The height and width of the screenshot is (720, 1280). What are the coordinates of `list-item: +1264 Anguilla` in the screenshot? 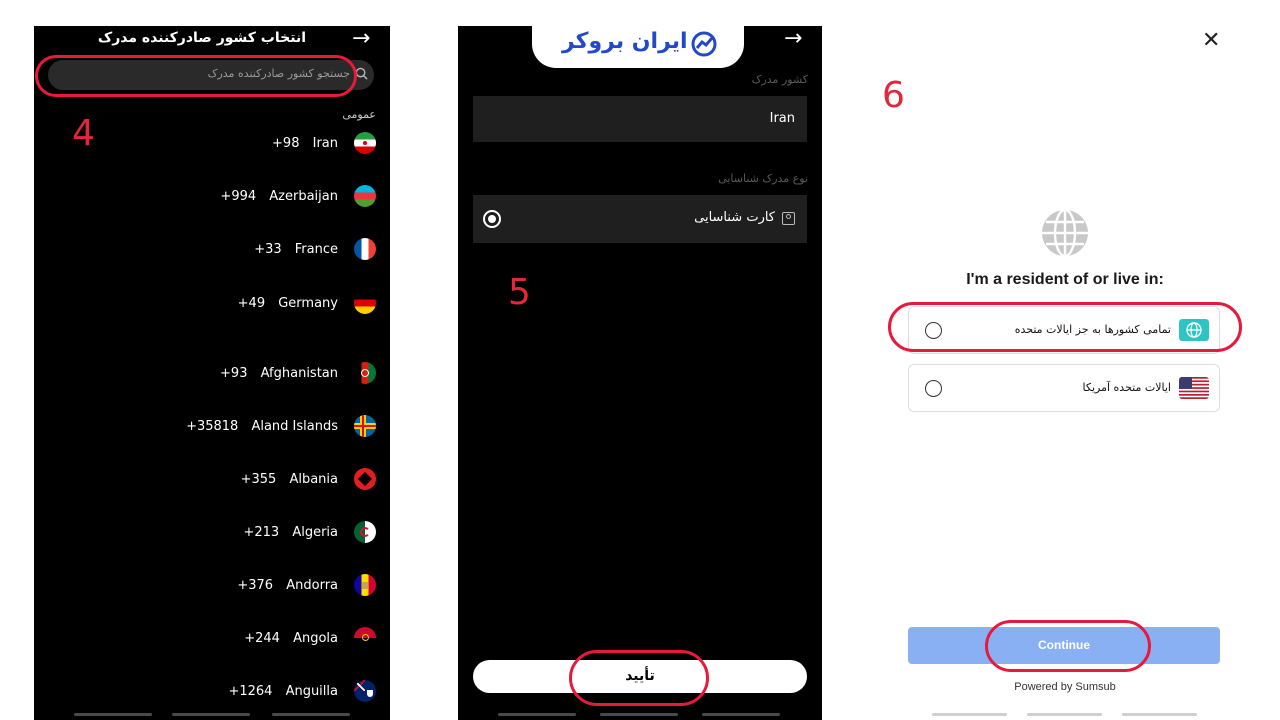 It's located at (302, 691).